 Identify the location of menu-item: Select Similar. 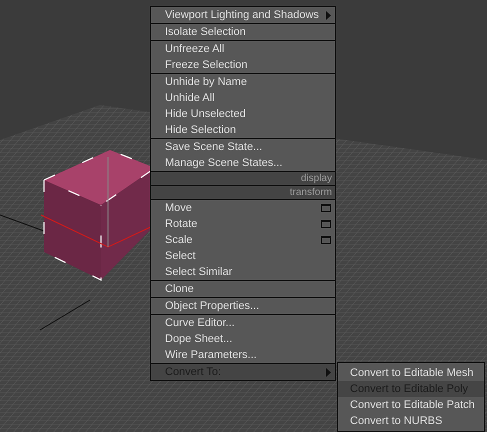
(243, 272).